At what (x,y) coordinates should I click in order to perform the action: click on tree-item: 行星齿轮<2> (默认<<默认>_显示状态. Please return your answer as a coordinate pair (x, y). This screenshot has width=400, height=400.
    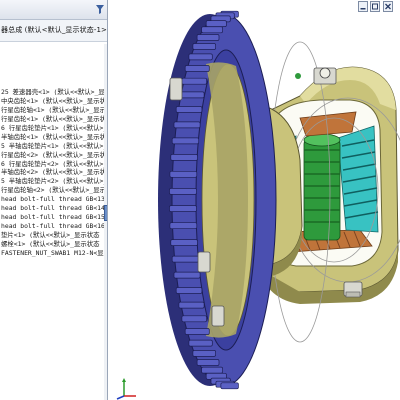
    Looking at the image, I should click on (53, 155).